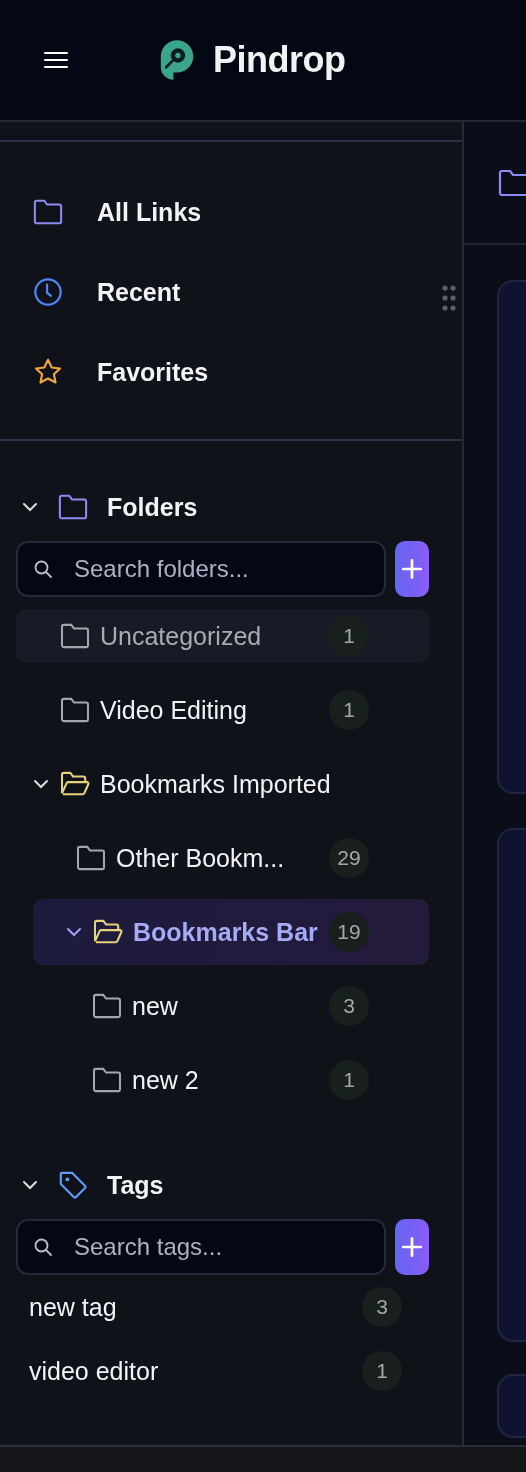  I want to click on star-icon, so click(48, 372).